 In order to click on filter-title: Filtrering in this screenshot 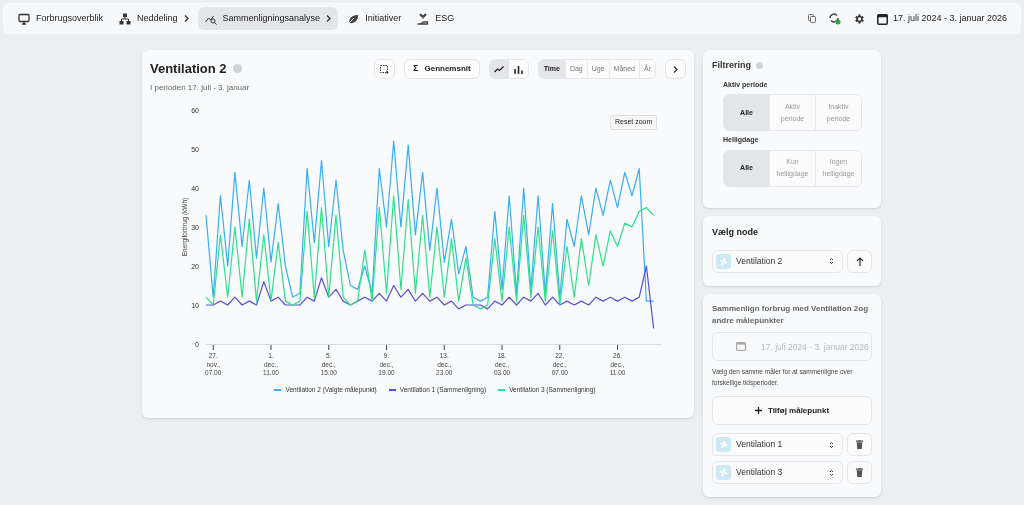, I will do `click(731, 65)`.